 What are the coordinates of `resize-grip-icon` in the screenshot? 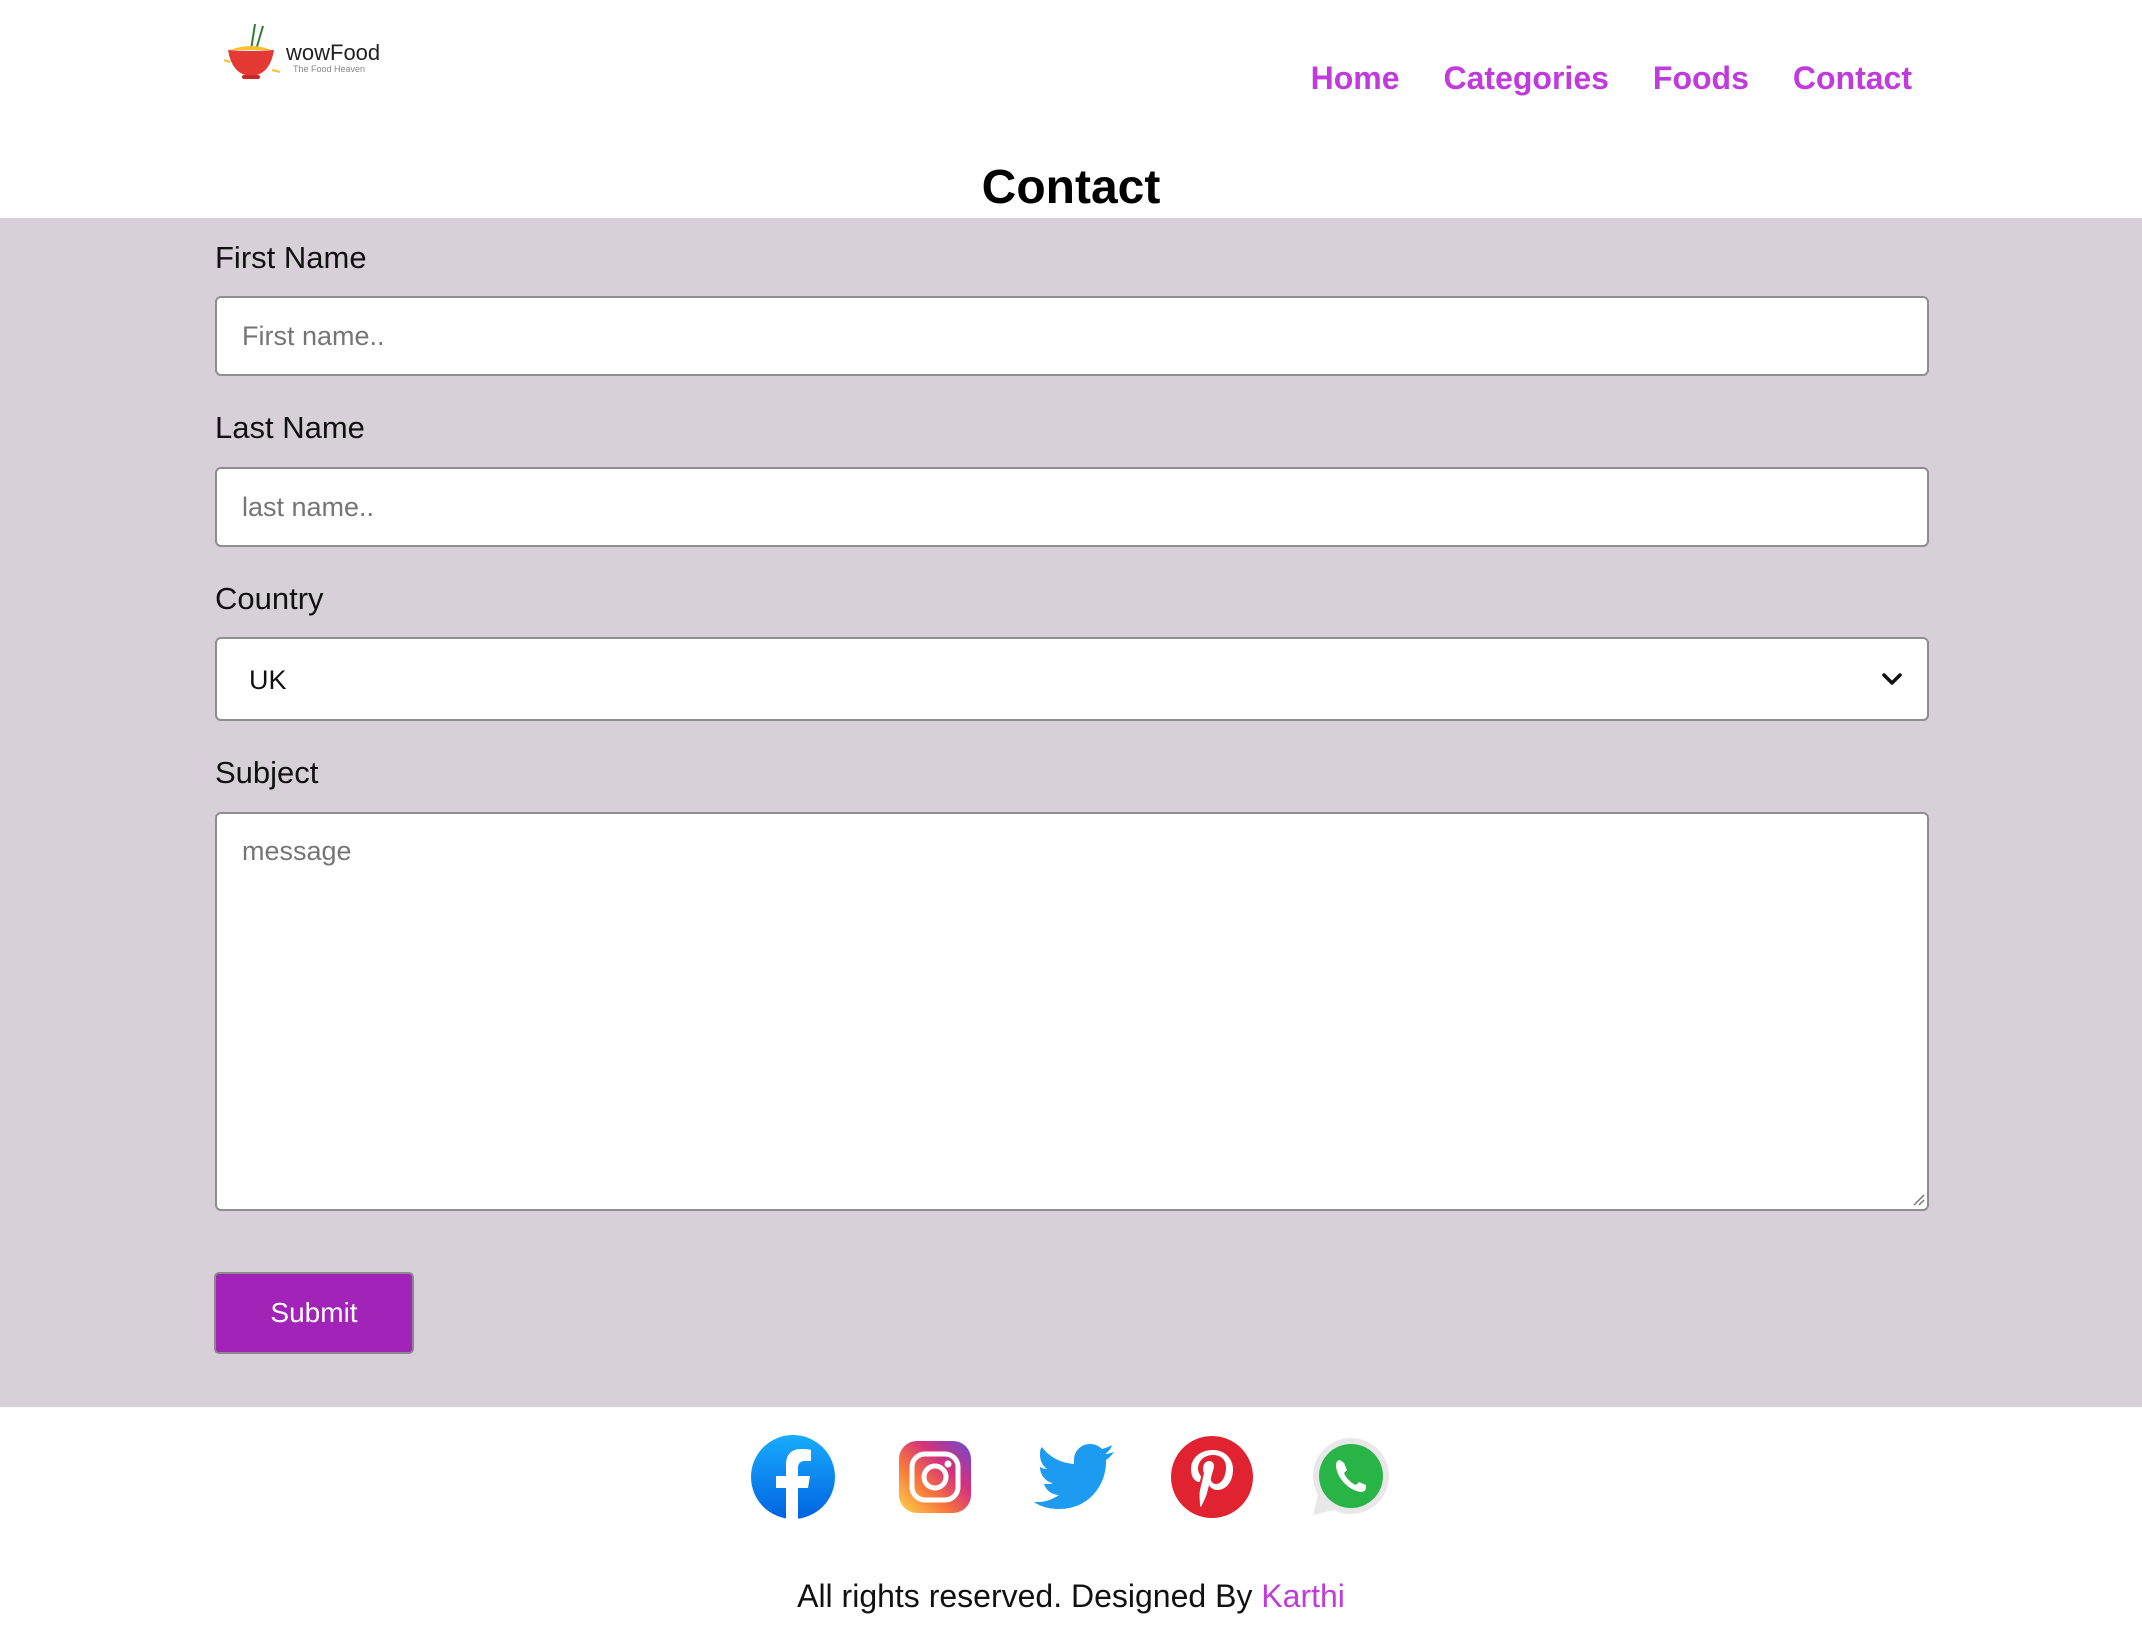 It's located at (1918, 1199).